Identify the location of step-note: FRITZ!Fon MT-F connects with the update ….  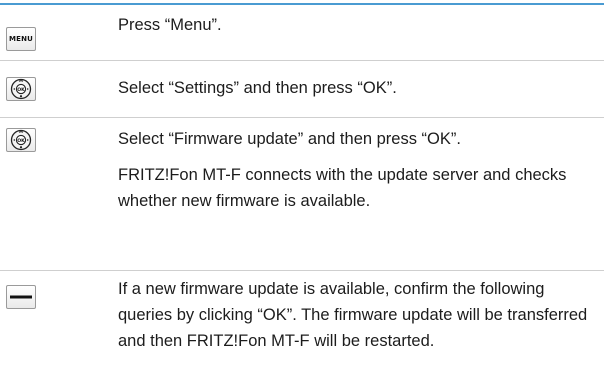
(342, 188).